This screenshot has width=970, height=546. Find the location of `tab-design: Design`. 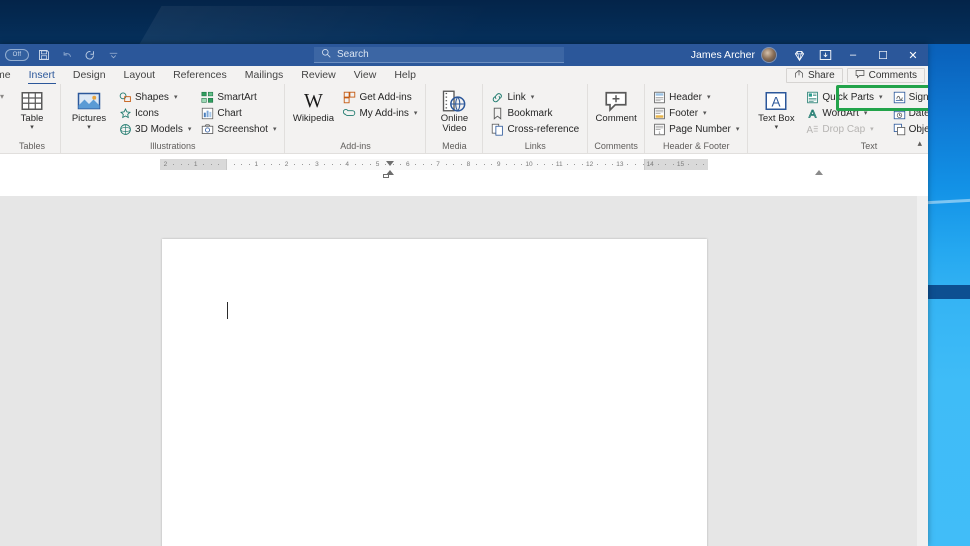

tab-design: Design is located at coordinates (89, 75).